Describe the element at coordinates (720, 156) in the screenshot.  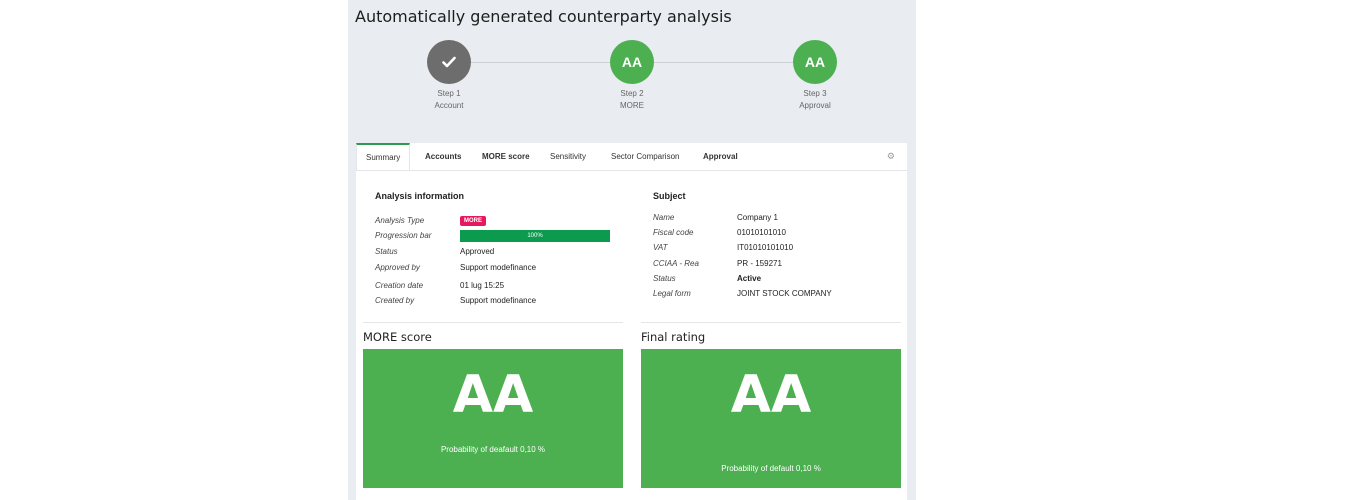
I see `tab-approval: Approval` at that location.